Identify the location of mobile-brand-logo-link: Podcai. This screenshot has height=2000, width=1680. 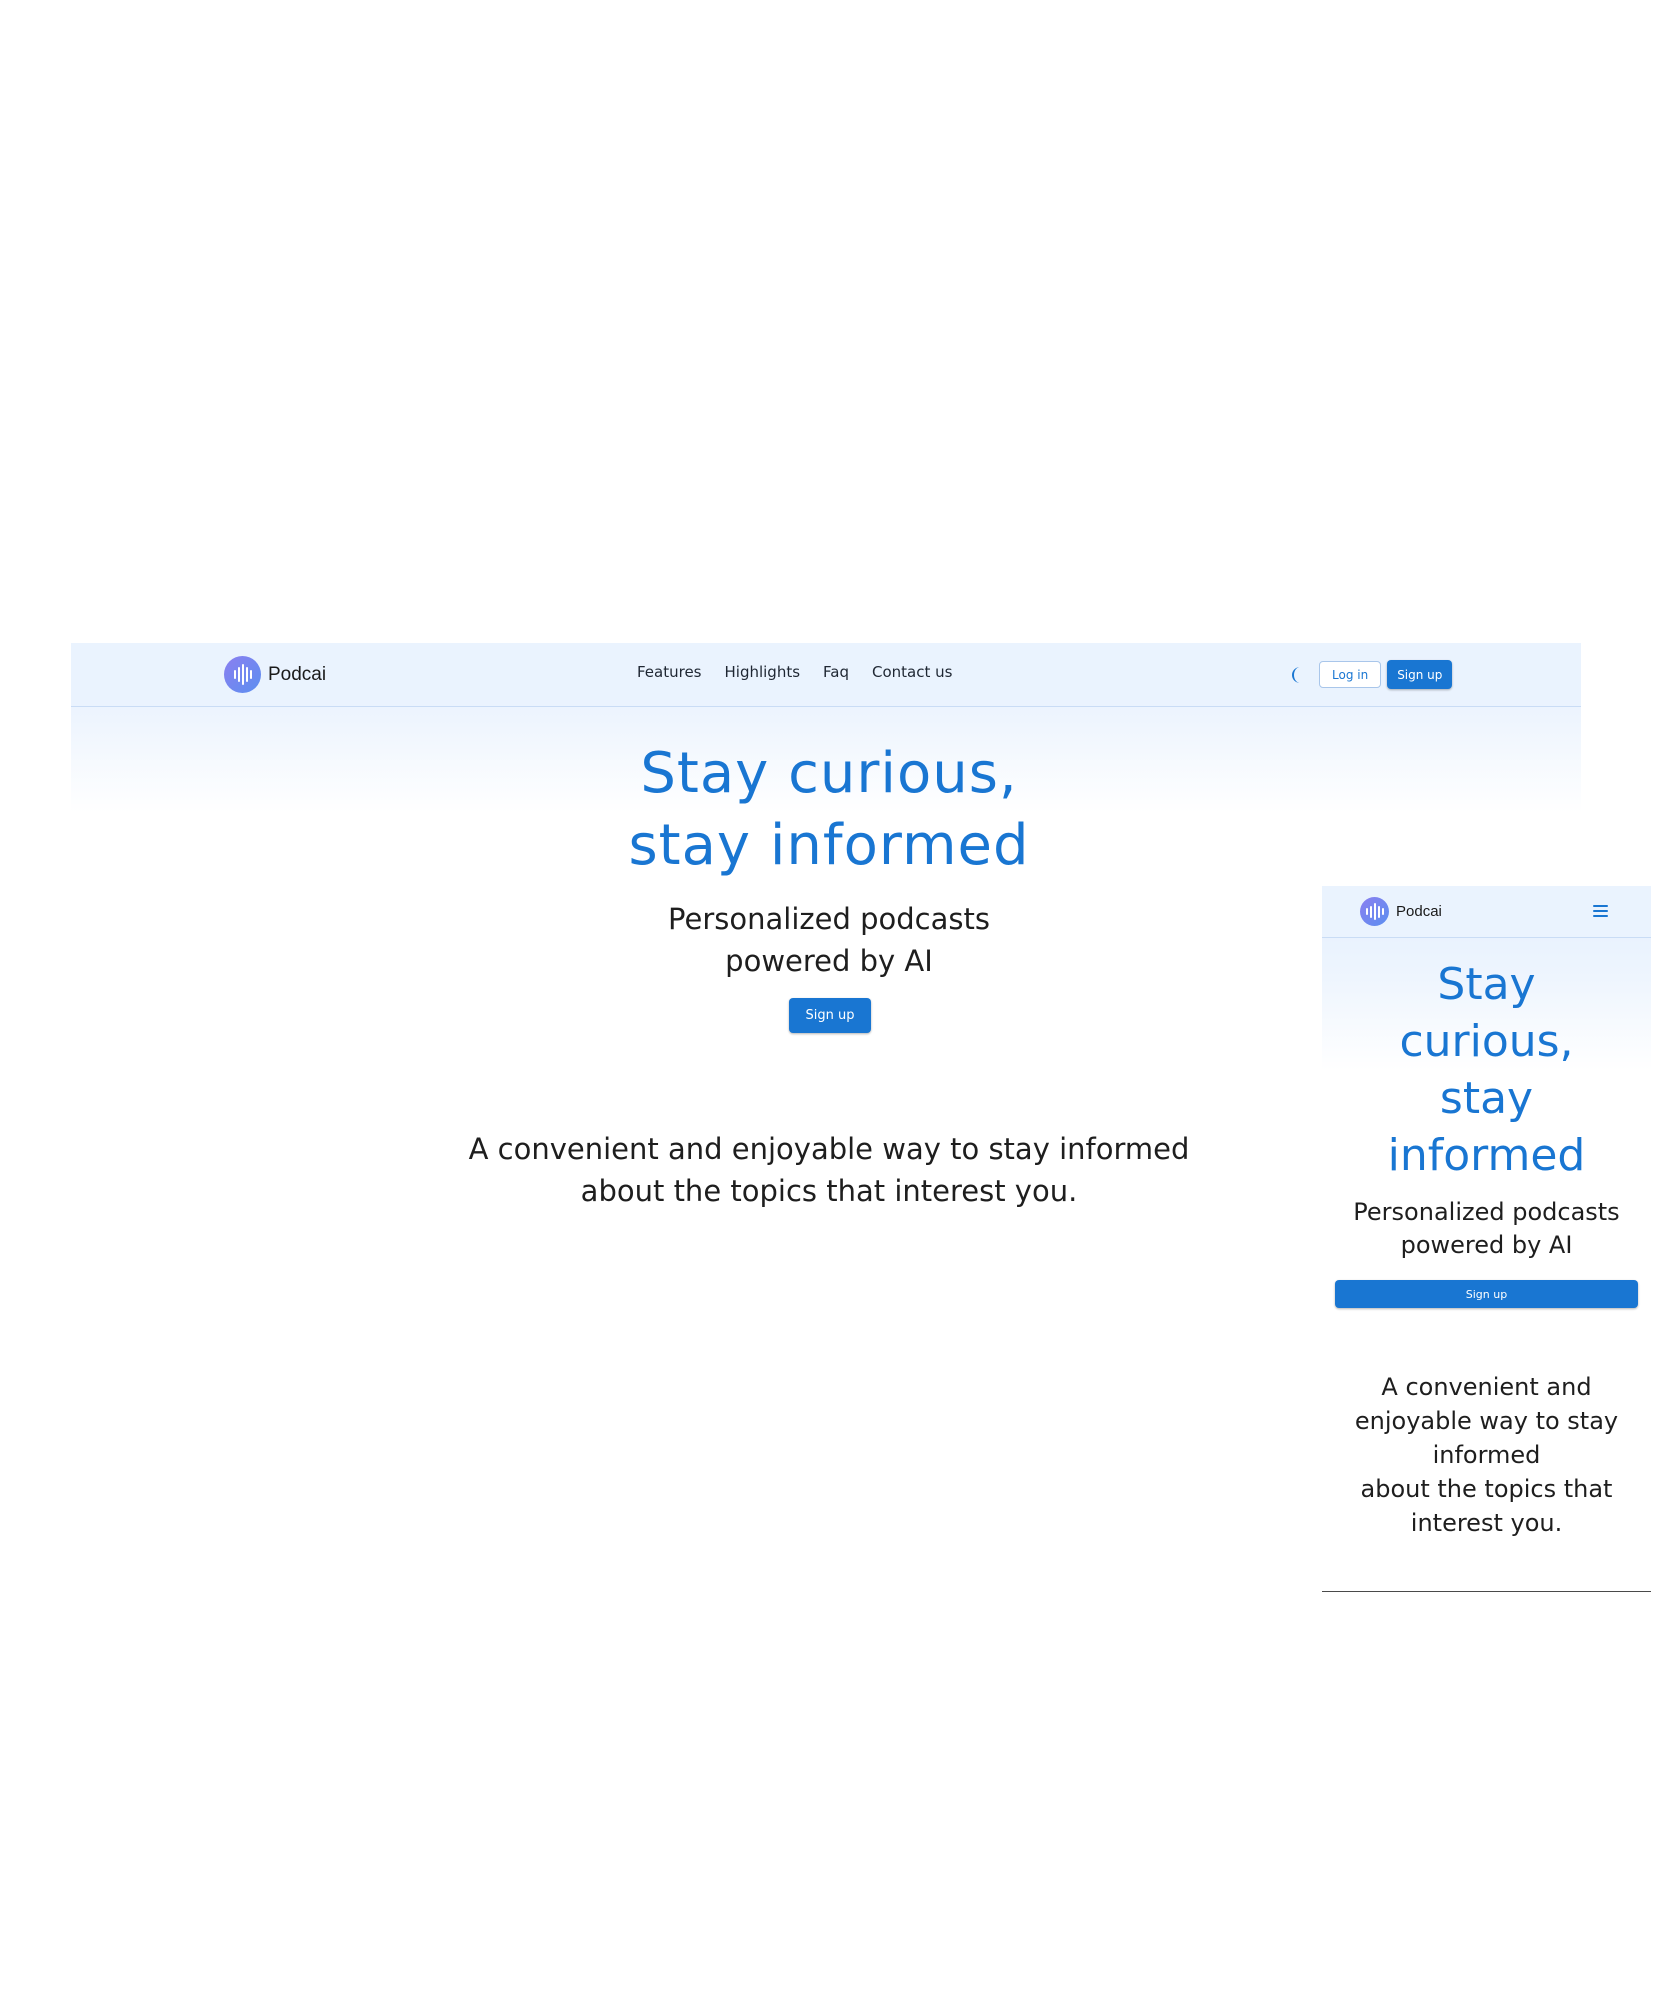
(1401, 911).